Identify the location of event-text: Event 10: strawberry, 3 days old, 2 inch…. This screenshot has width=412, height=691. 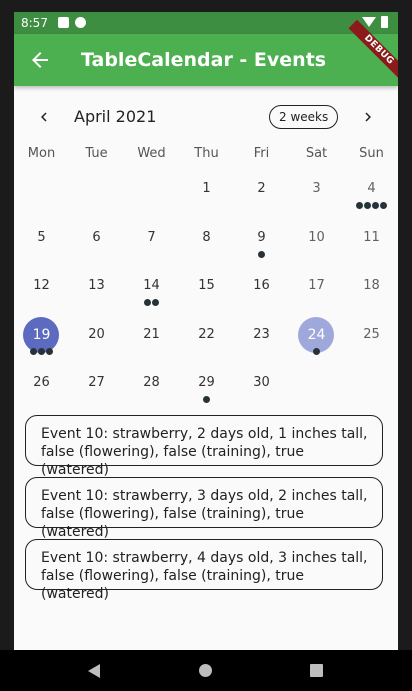
(204, 514).